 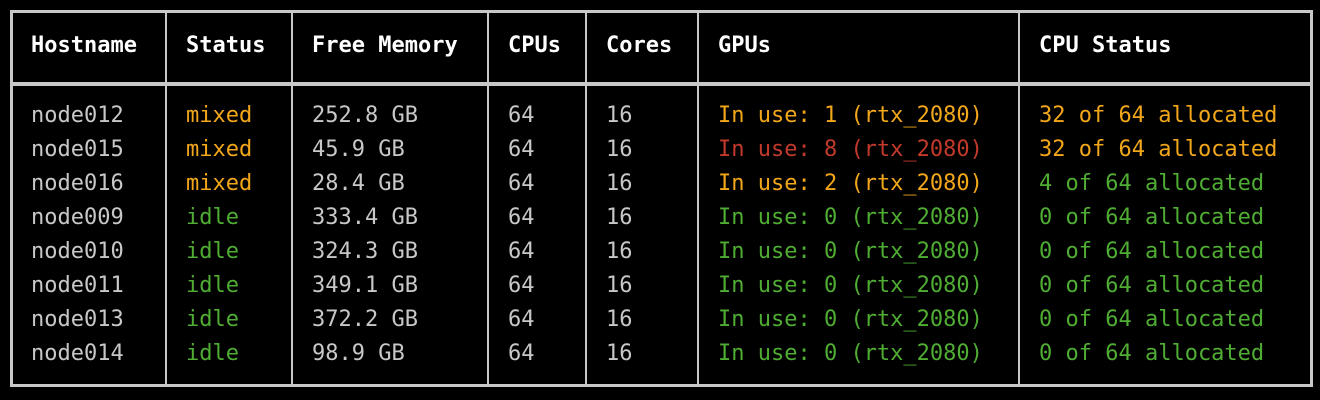 I want to click on header-cpu-status: CPU Status, so click(x=1105, y=45).